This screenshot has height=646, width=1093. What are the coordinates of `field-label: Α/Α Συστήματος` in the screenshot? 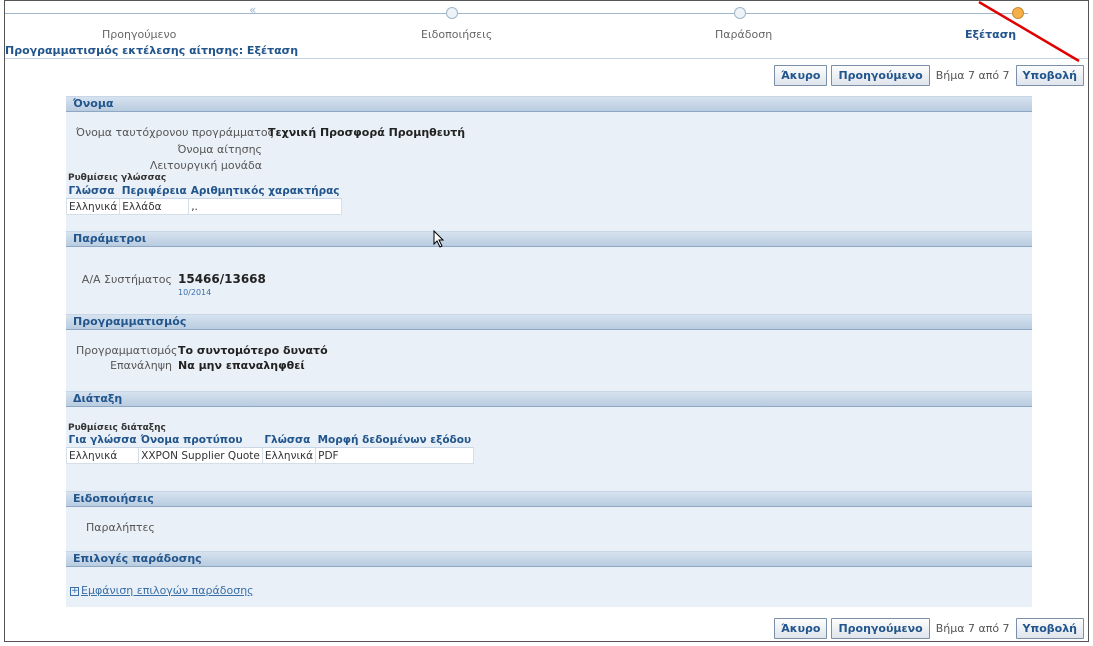 It's located at (126, 279).